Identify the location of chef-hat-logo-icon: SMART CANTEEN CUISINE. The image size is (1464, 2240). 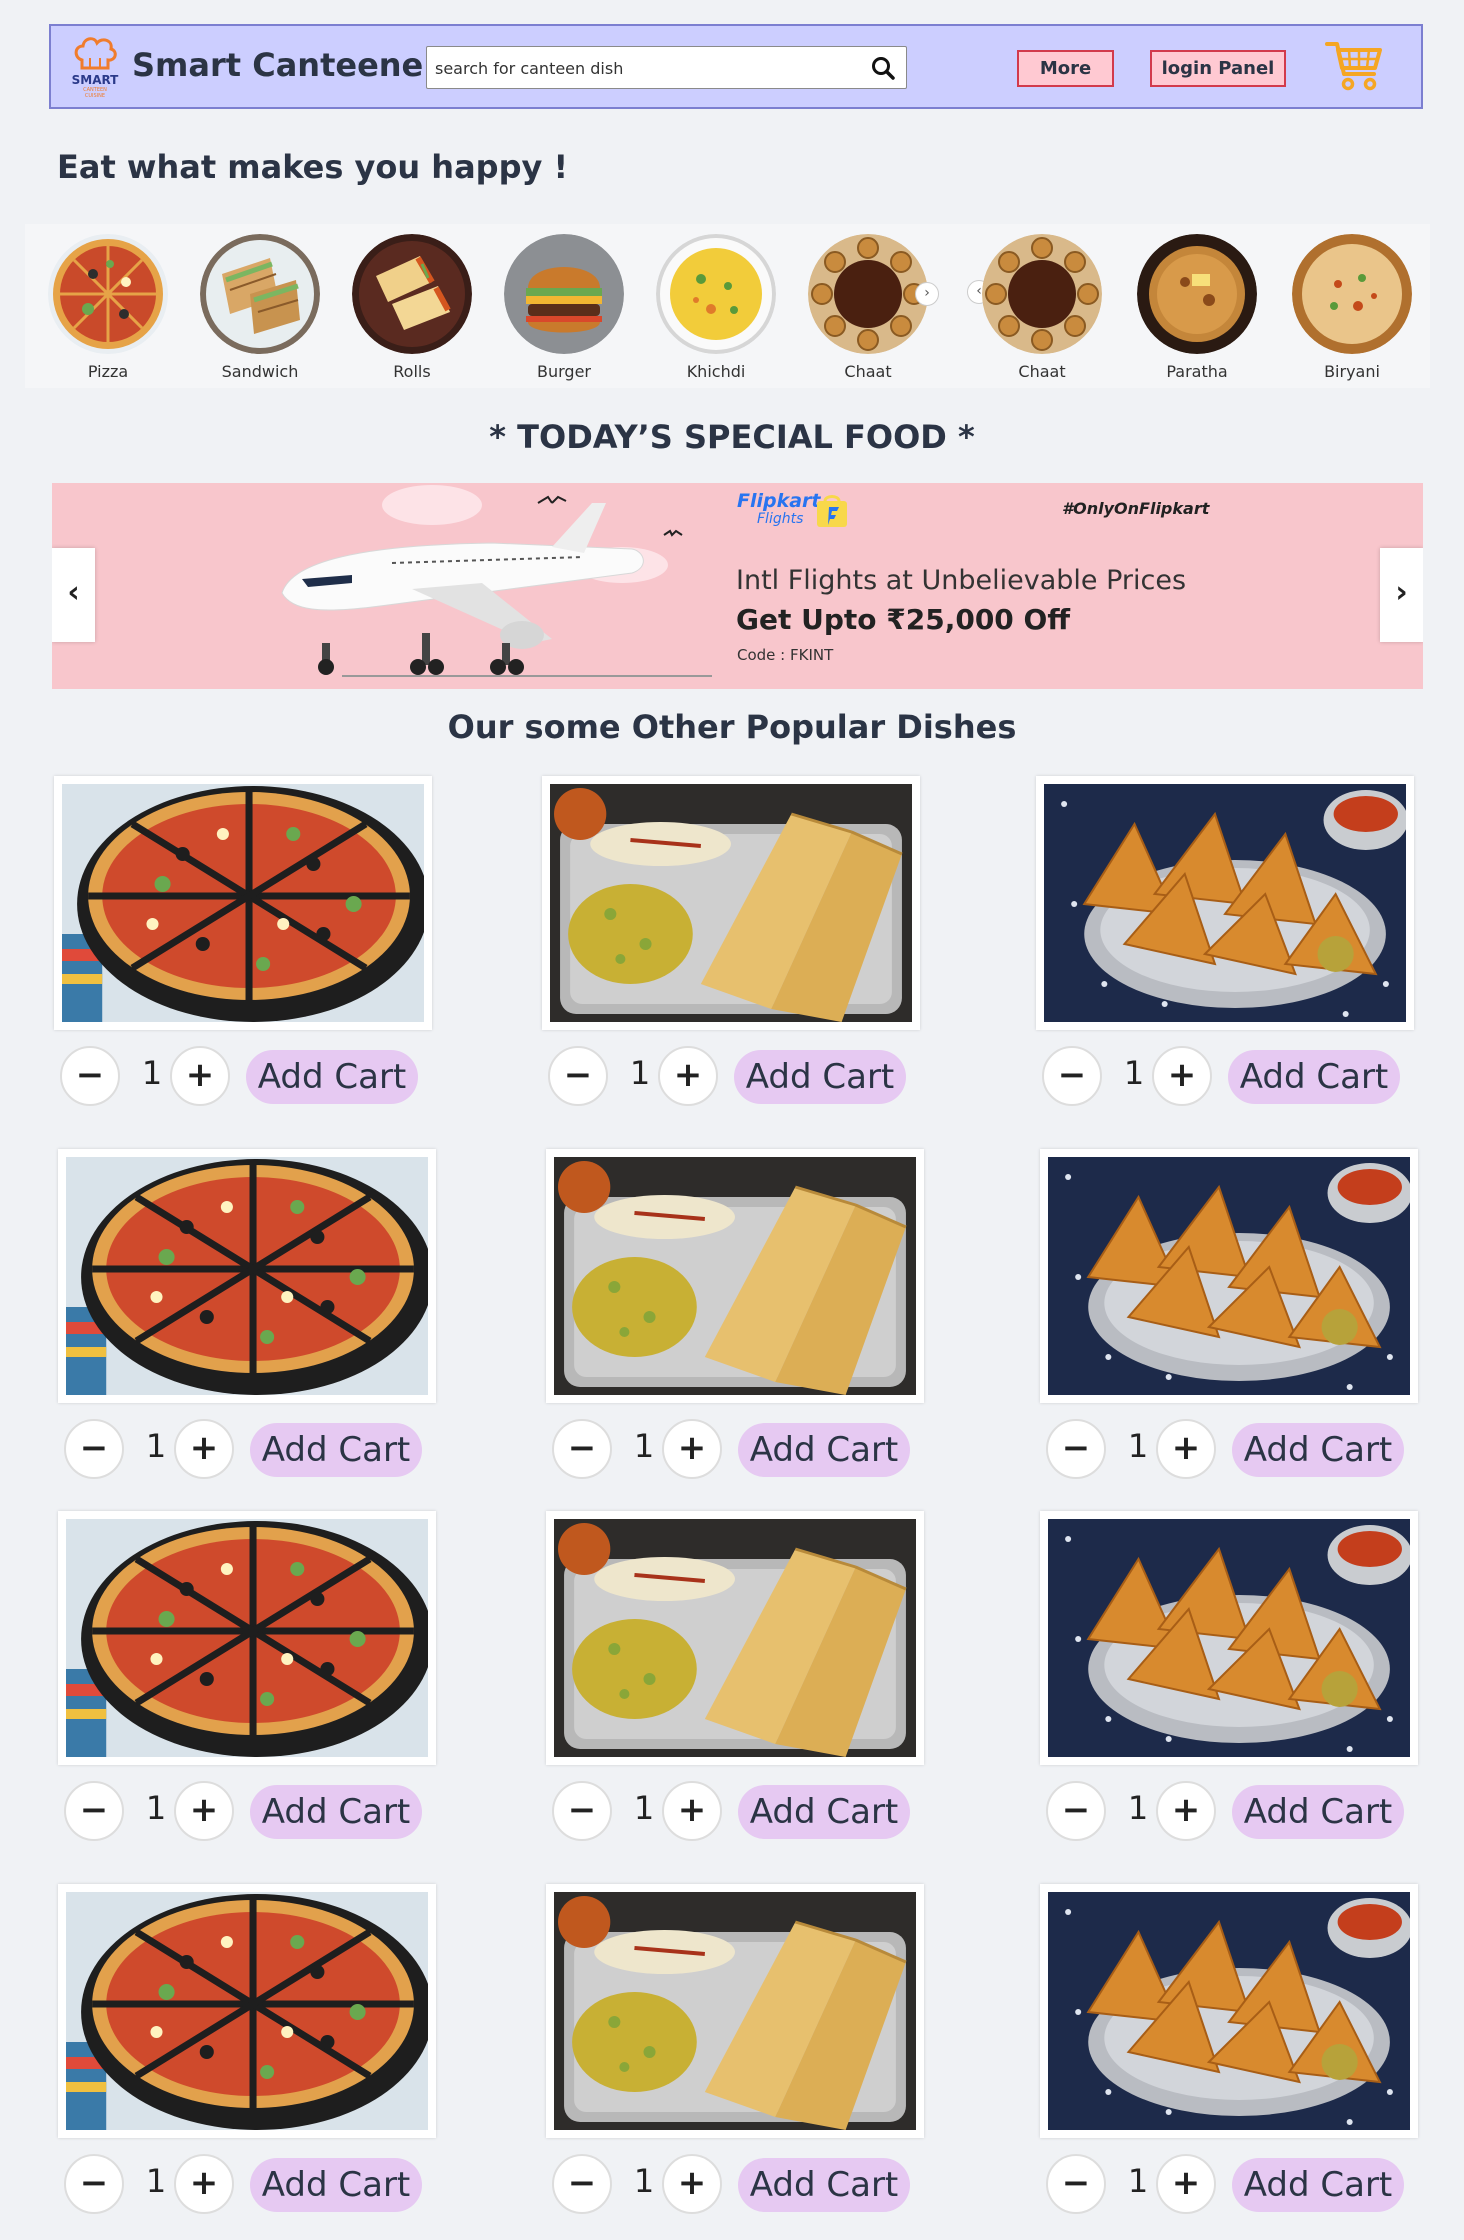
(95, 67).